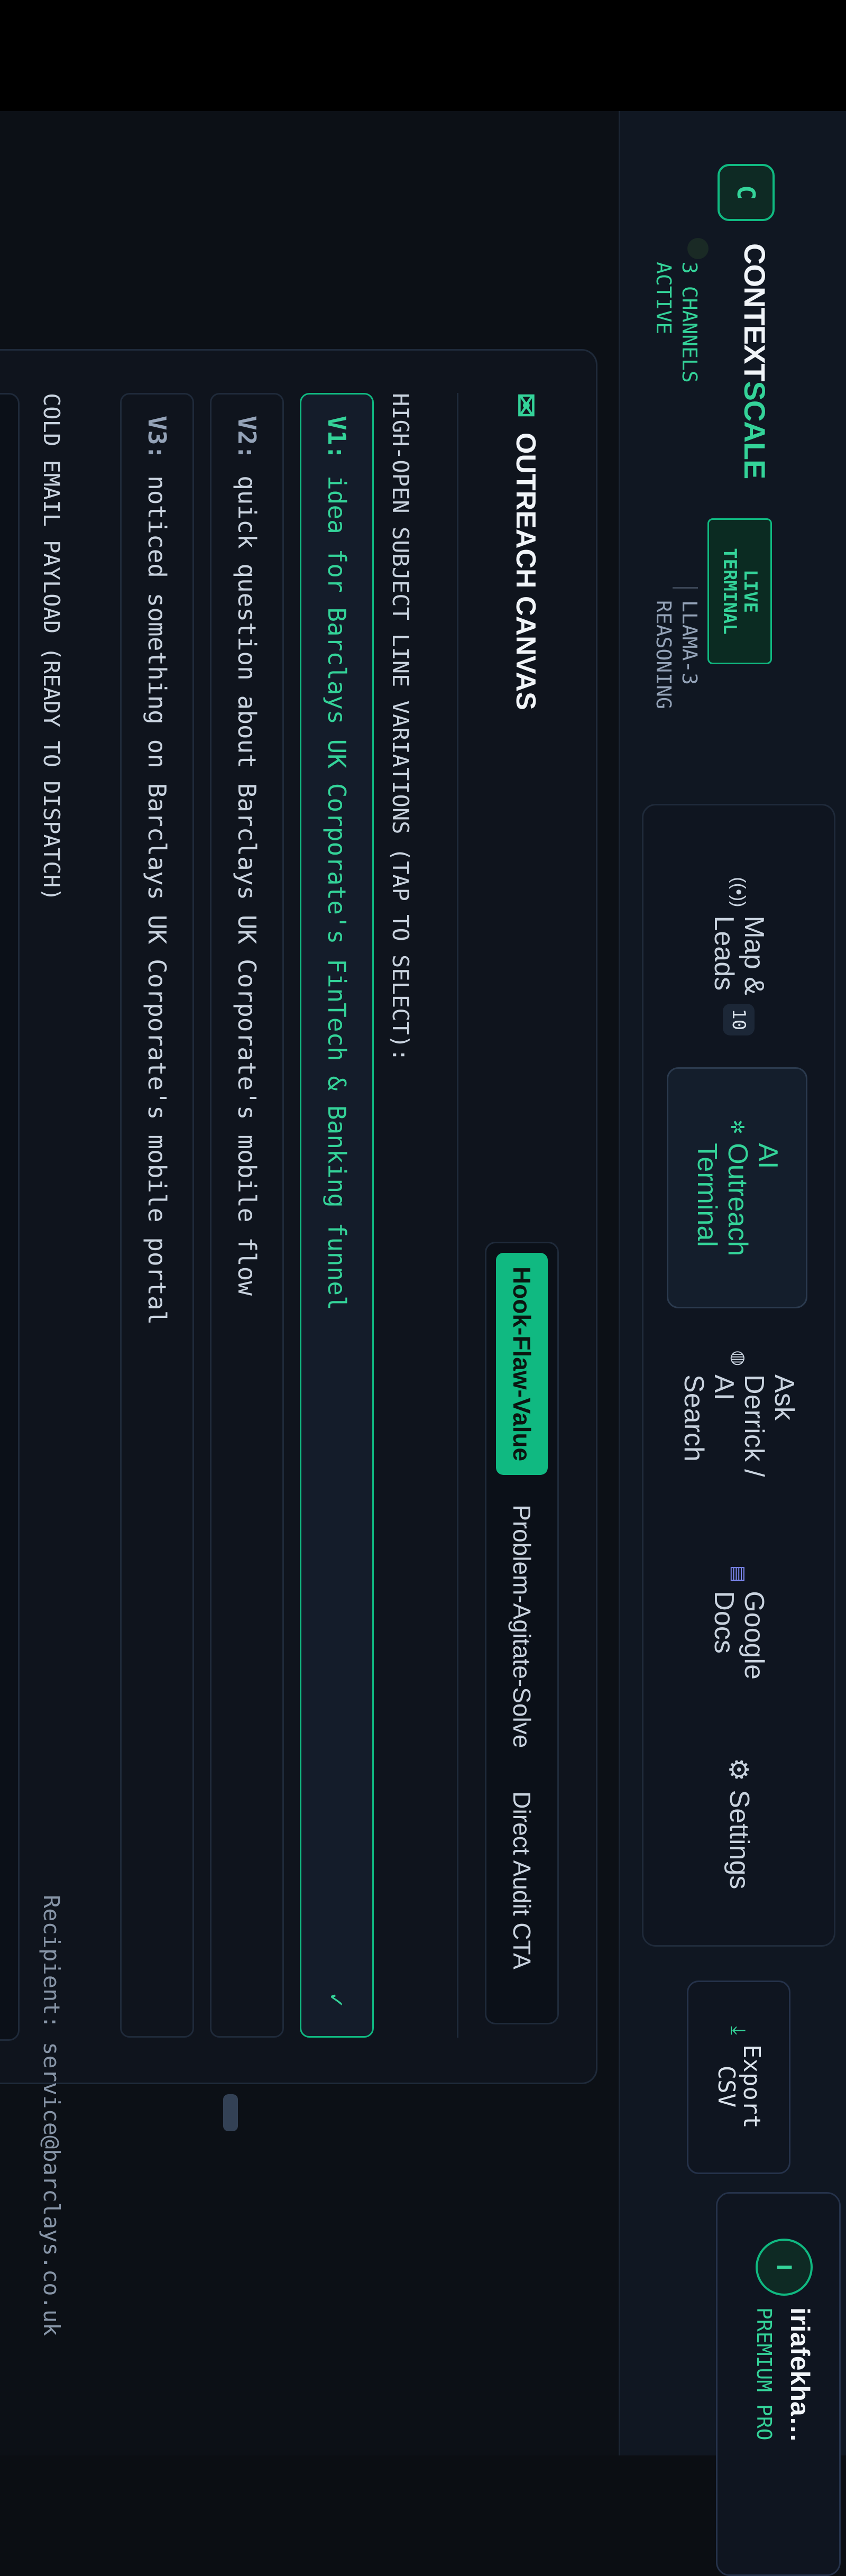 This screenshot has height=2576, width=846. What do you see at coordinates (739, 1574) in the screenshot?
I see `doc-icon: ▤` at bounding box center [739, 1574].